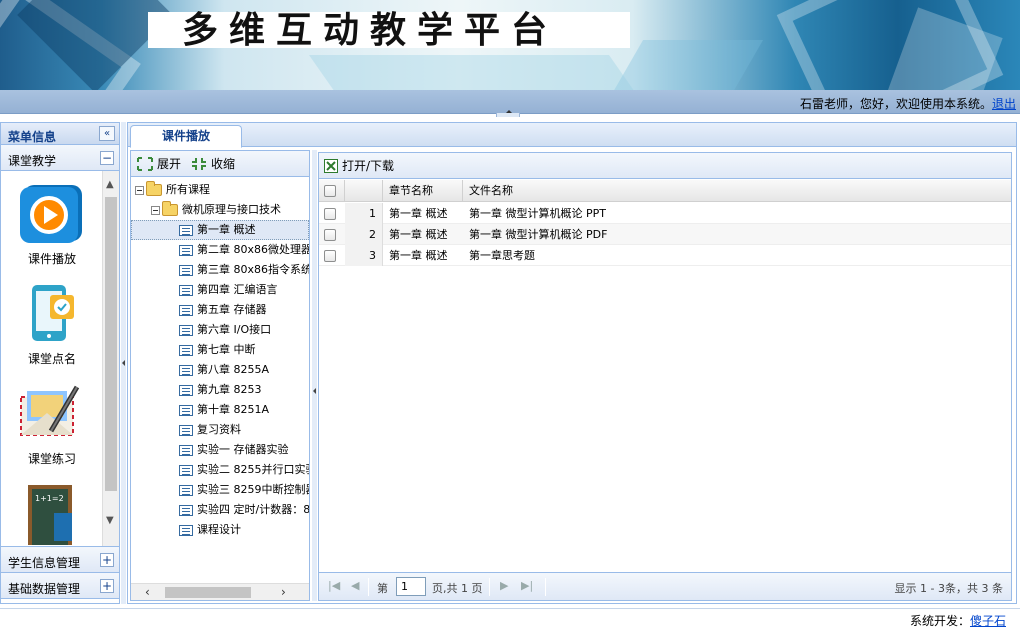  Describe the element at coordinates (665, 213) in the screenshot. I see `table-row: 1 第一章 概述 第一章 微型计算机概论 PPT` at that location.